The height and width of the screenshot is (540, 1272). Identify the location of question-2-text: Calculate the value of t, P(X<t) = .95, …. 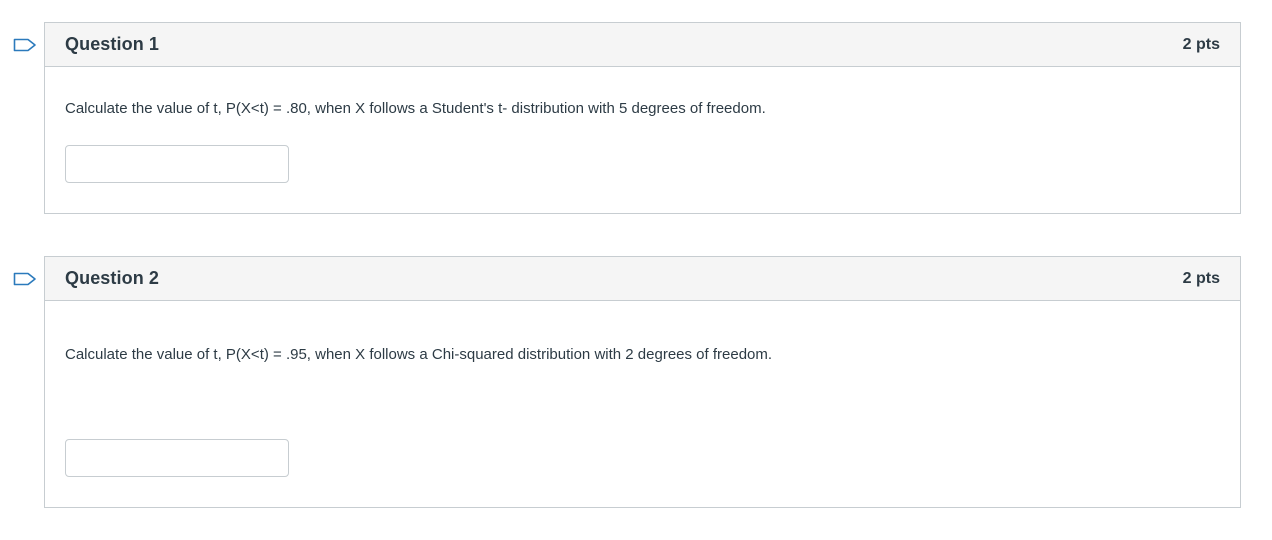
(419, 354).